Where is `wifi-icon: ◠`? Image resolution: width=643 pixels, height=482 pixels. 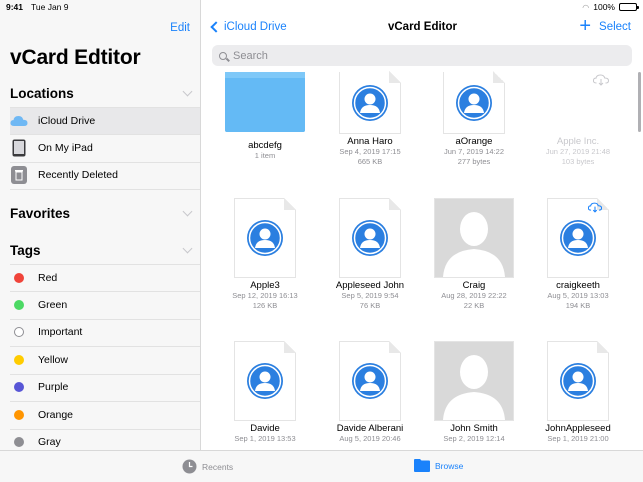
wifi-icon: ◠ is located at coordinates (586, 7).